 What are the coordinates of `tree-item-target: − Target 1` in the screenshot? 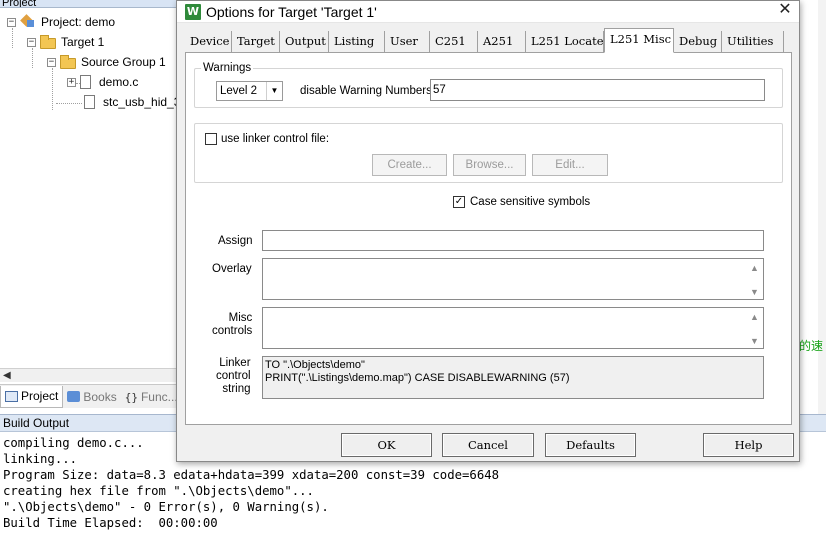 It's located at (65, 42).